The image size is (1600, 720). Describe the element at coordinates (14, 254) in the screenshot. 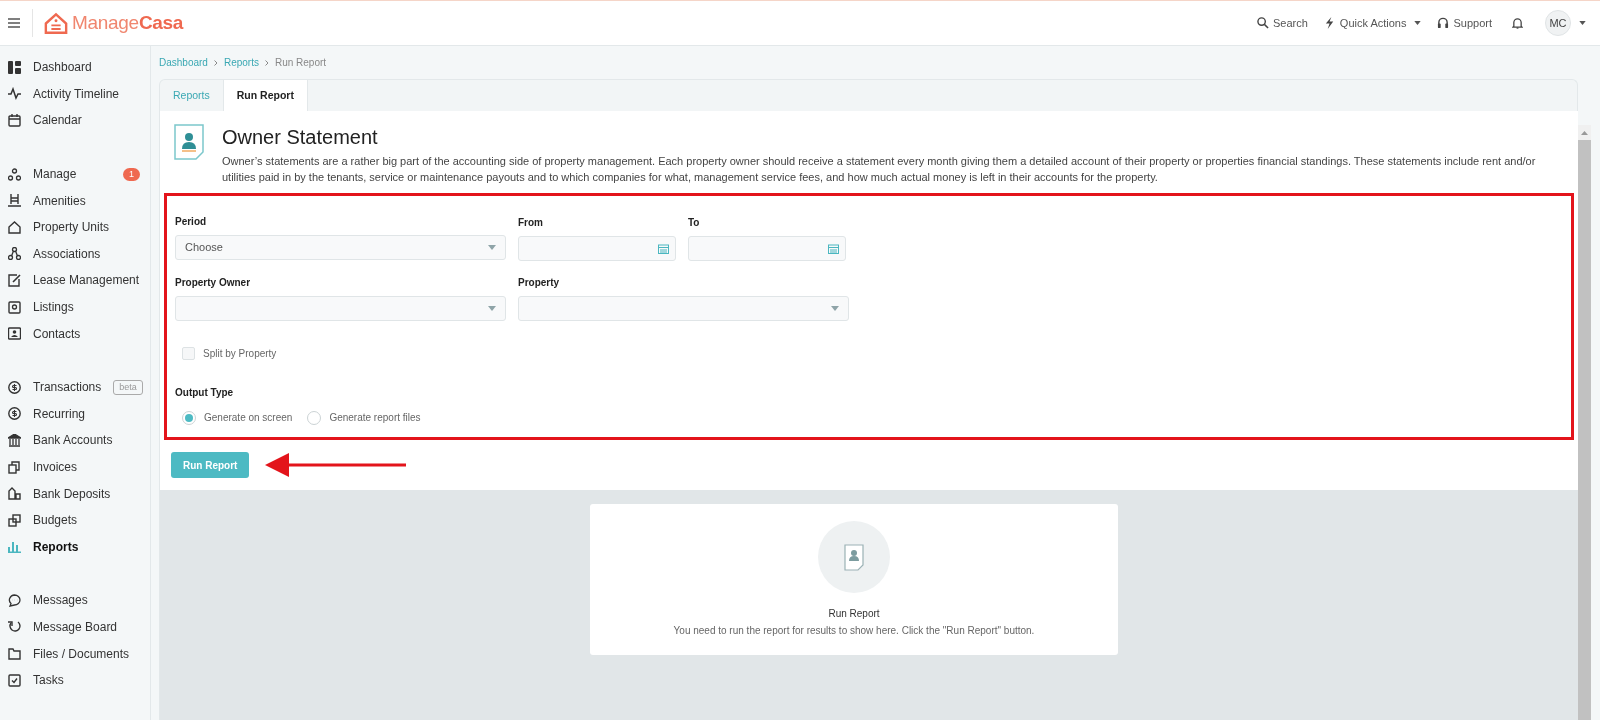

I see `network-icon` at that location.